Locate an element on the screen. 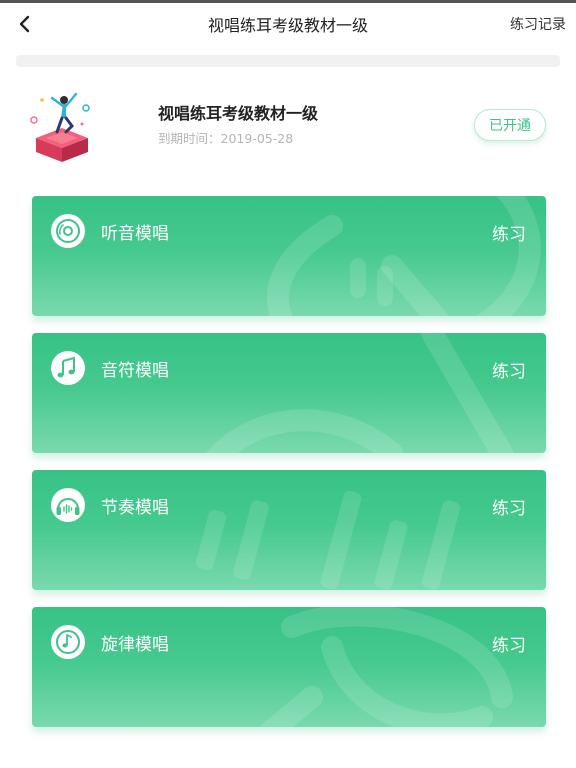 Image resolution: width=576 pixels, height=768 pixels. card-listen-sing: 听音模唱 练习 is located at coordinates (289, 256).